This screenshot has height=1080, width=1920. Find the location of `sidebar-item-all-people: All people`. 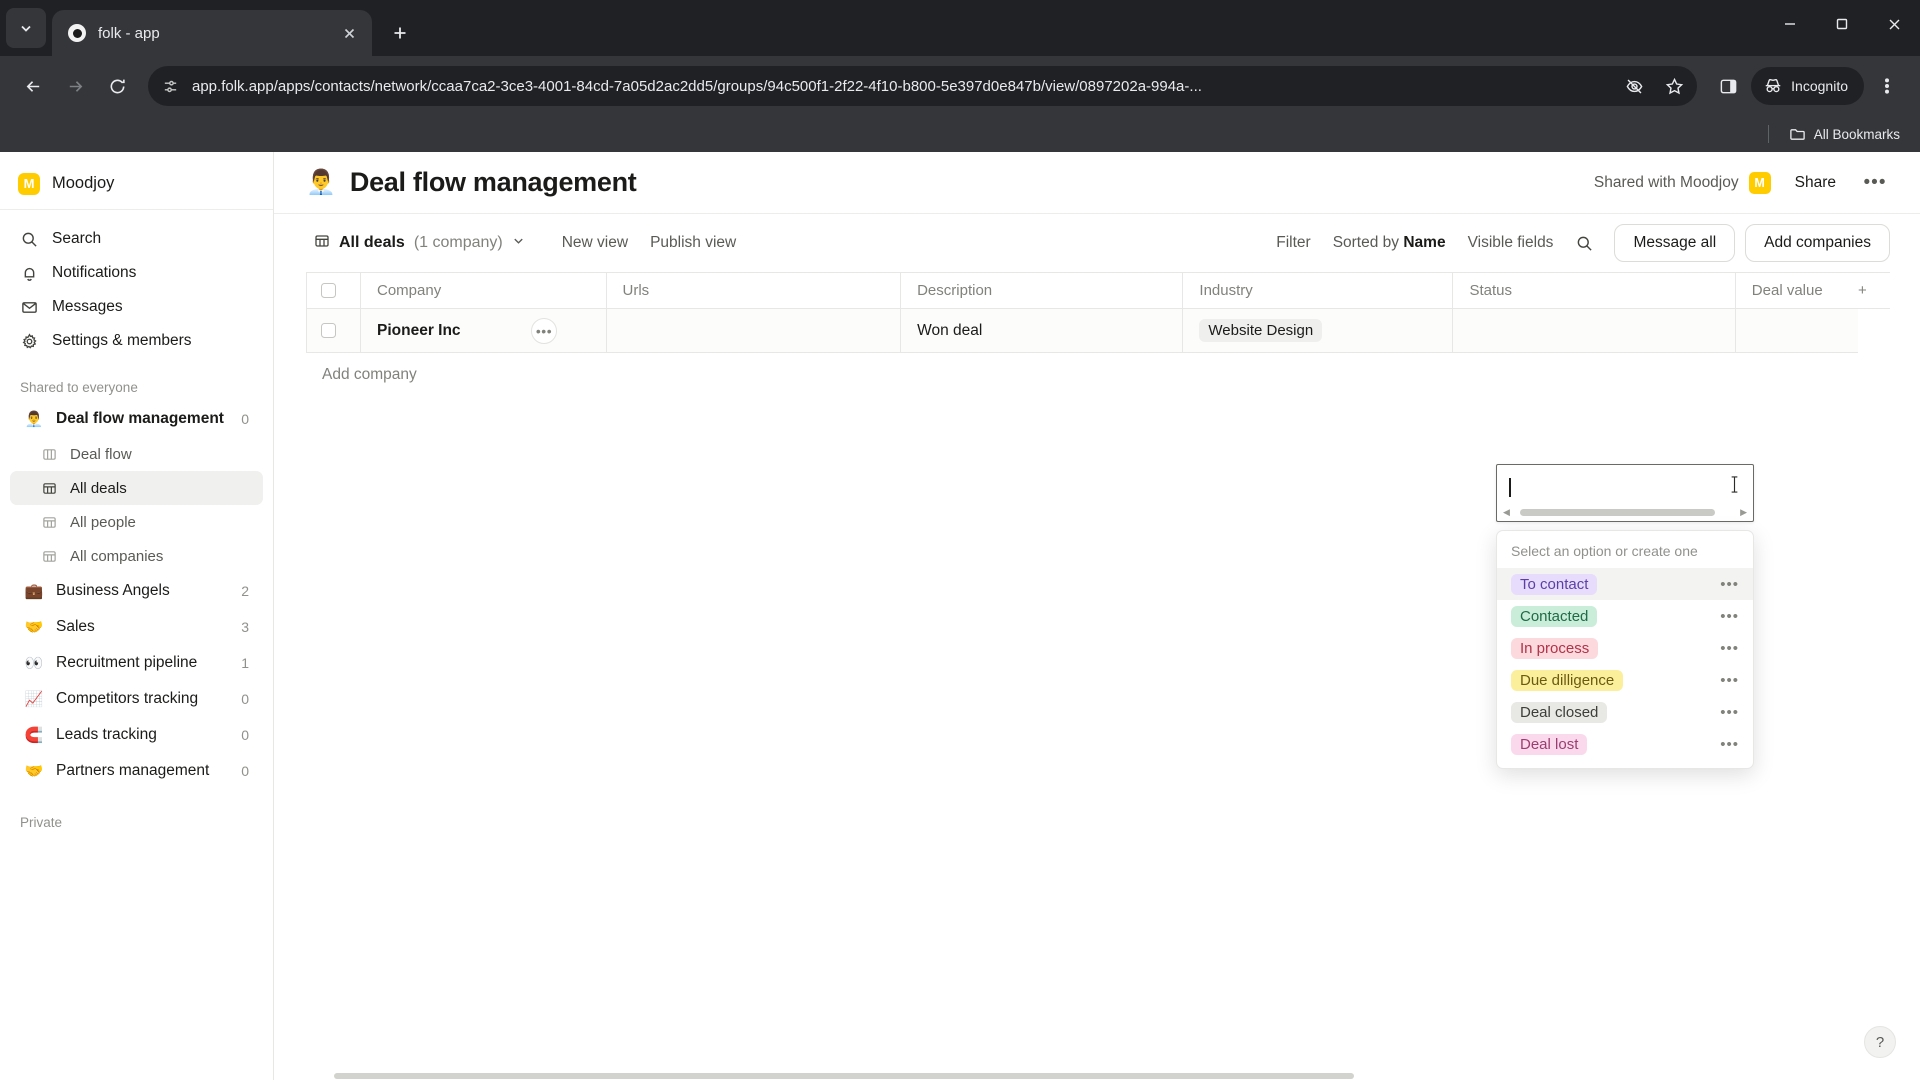

sidebar-item-all-people: All people is located at coordinates (136, 522).